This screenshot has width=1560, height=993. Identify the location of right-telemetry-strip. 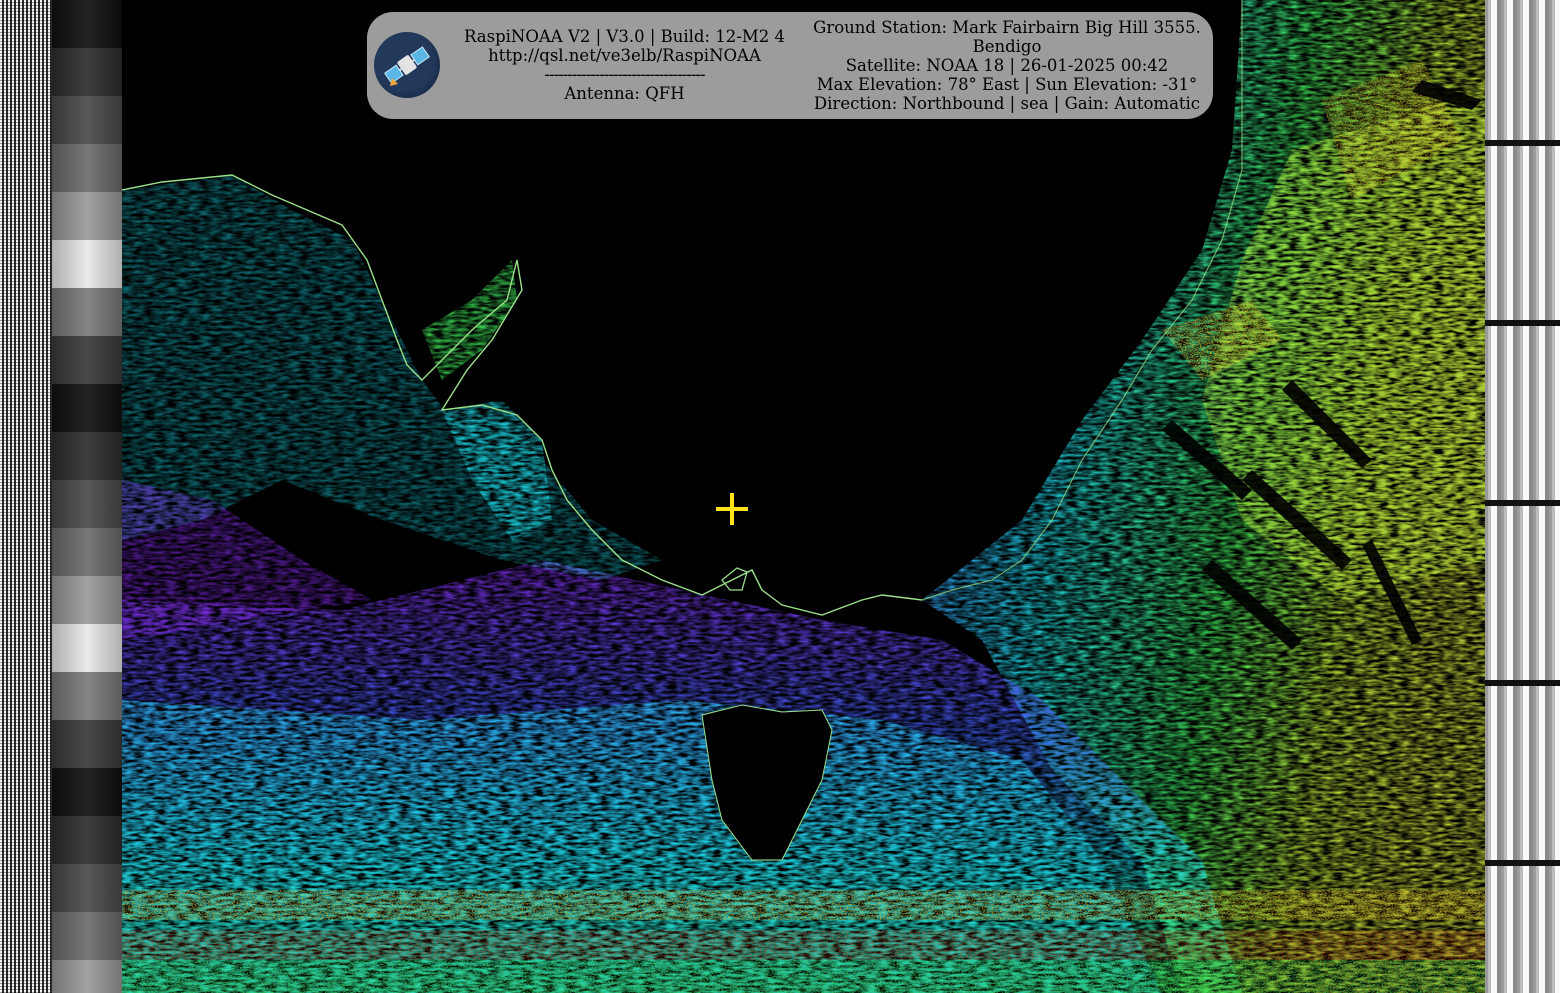
(1522, 496).